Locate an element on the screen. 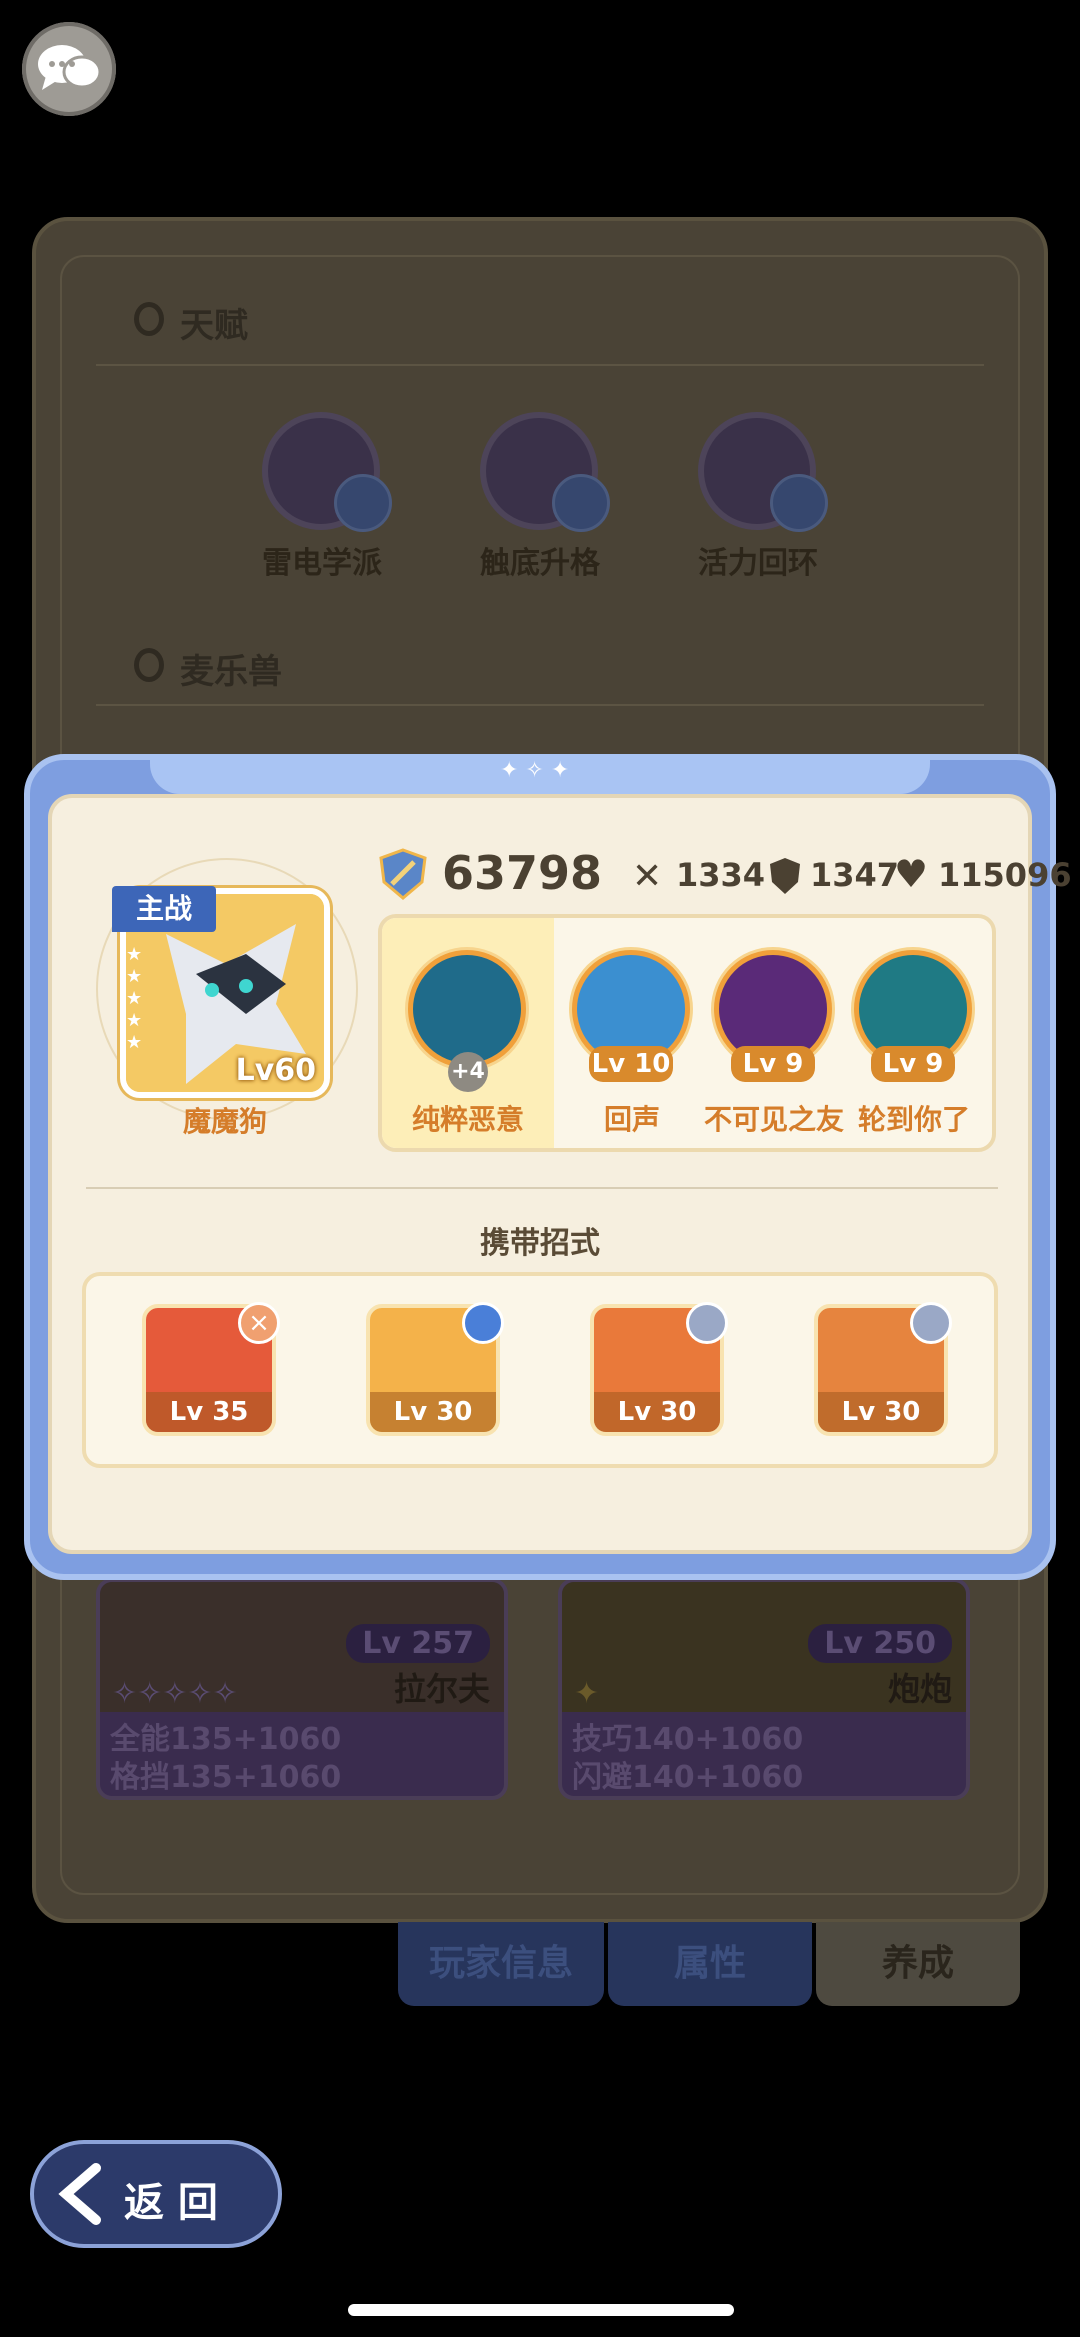  rank-stars-icon: ★ ★ ★ ★ ★ is located at coordinates (134, 998).